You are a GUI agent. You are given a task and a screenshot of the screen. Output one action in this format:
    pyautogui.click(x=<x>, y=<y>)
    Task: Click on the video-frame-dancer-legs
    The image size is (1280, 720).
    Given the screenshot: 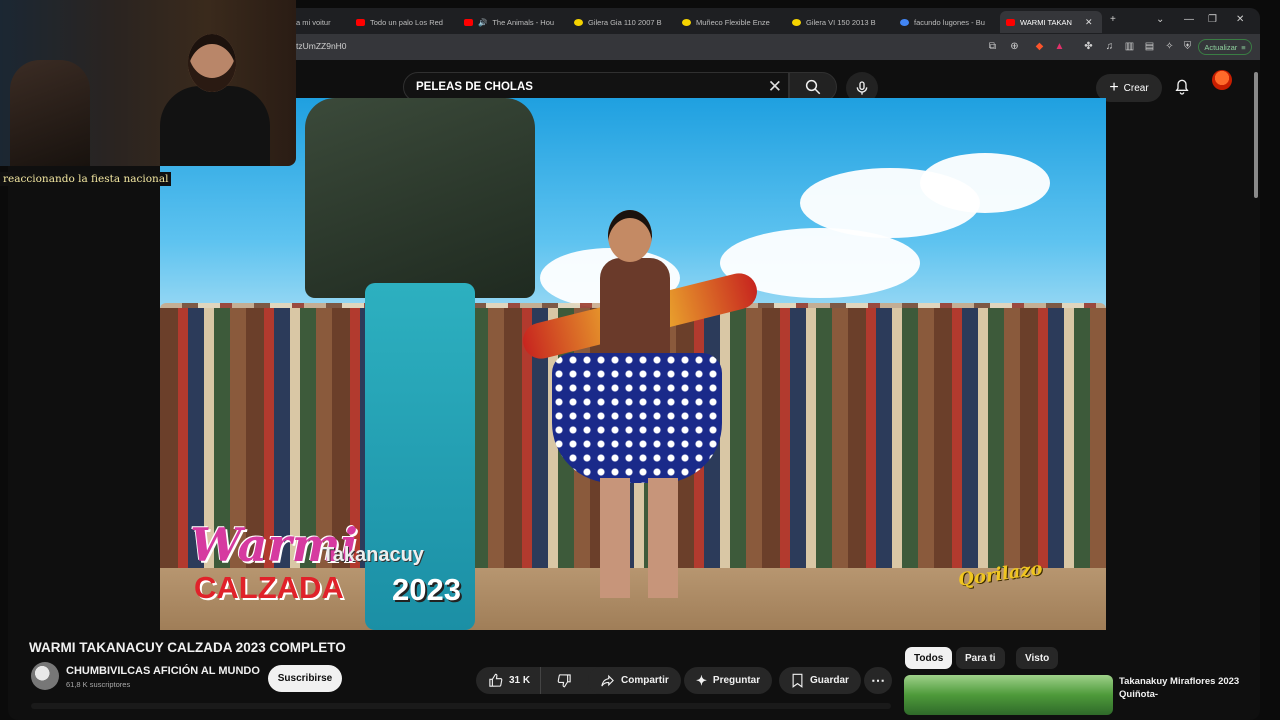 What is the action you would take?
    pyautogui.click(x=640, y=538)
    